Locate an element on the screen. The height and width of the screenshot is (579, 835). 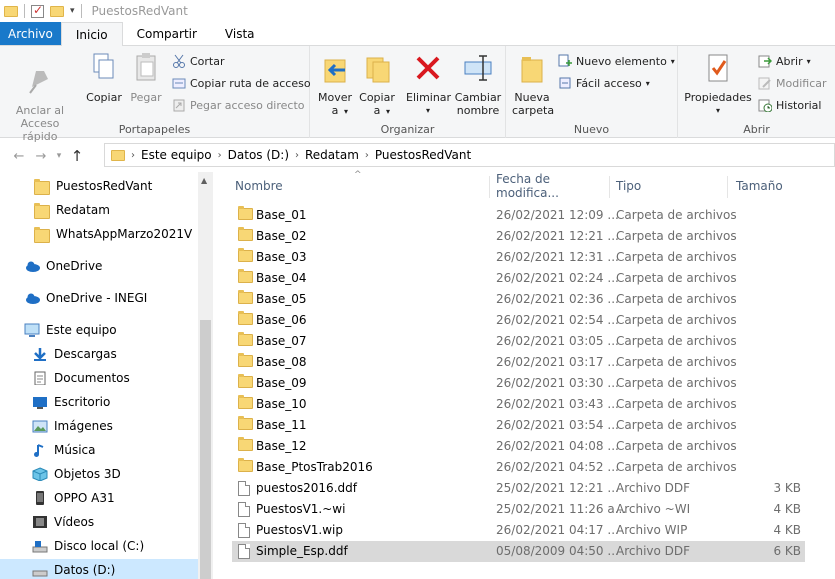
nav-item-objetos-3d: Objetos 3D is located at coordinates (99, 474).